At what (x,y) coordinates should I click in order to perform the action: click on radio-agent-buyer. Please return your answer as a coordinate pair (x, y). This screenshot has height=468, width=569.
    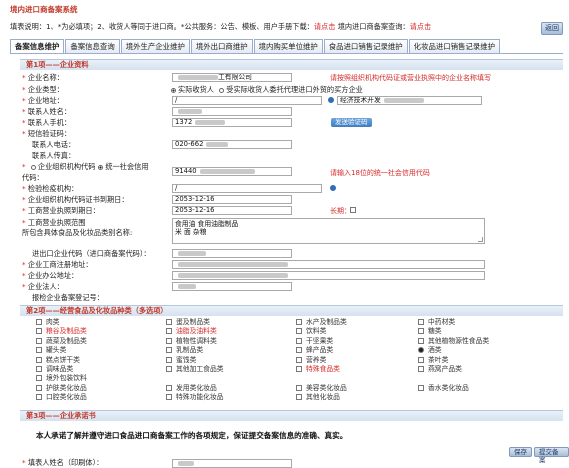
    Looking at the image, I should click on (222, 90).